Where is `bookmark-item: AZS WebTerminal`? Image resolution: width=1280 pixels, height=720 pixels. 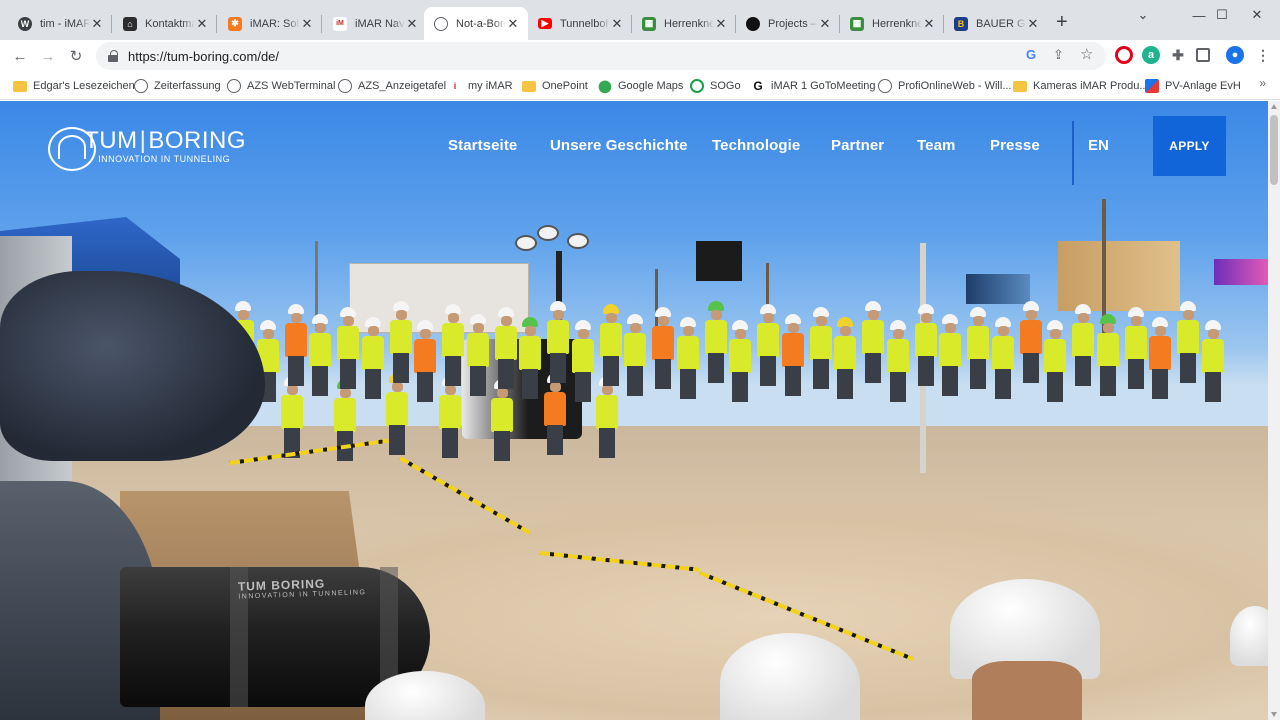
bookmark-item: AZS WebTerminal is located at coordinates (281, 86).